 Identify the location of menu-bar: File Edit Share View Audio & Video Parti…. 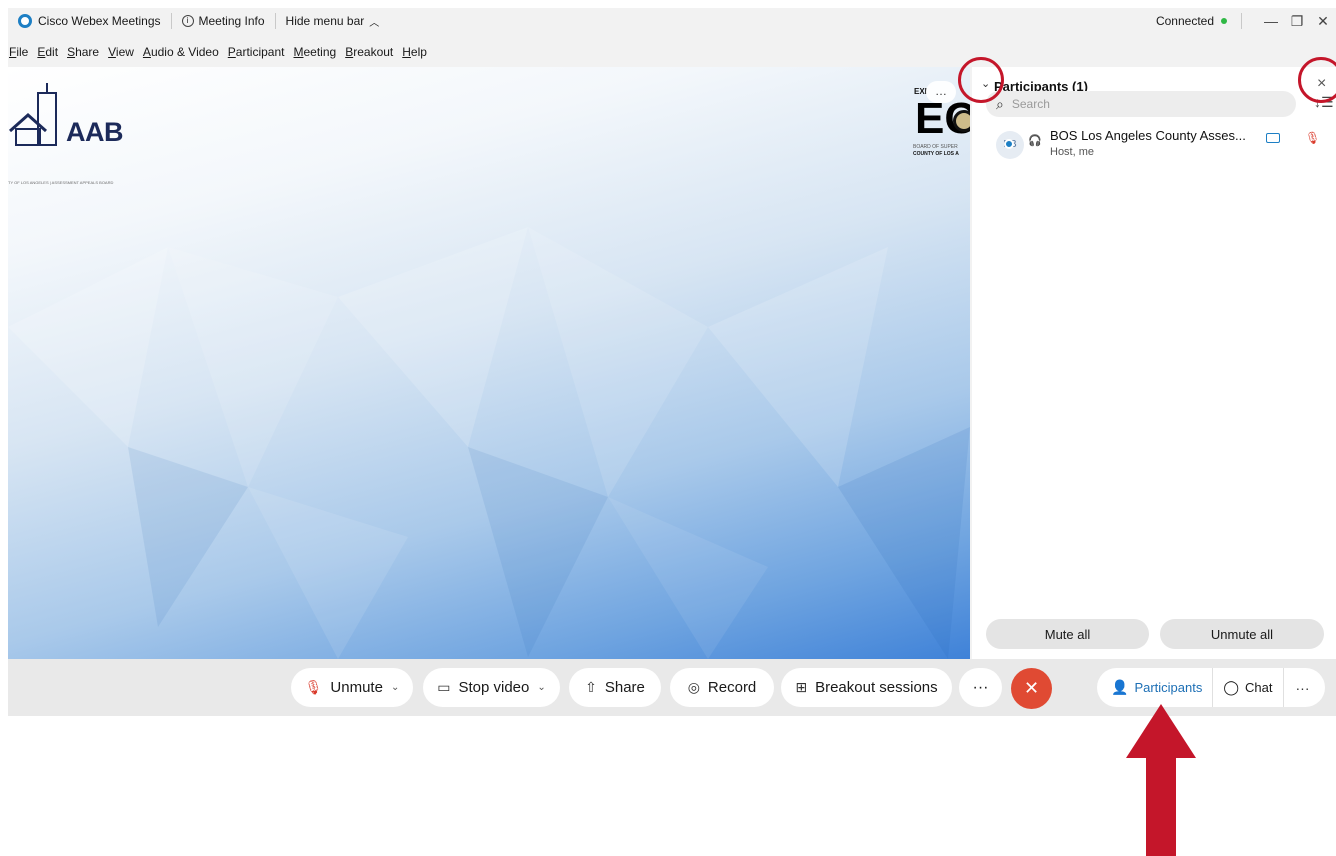
(221, 52).